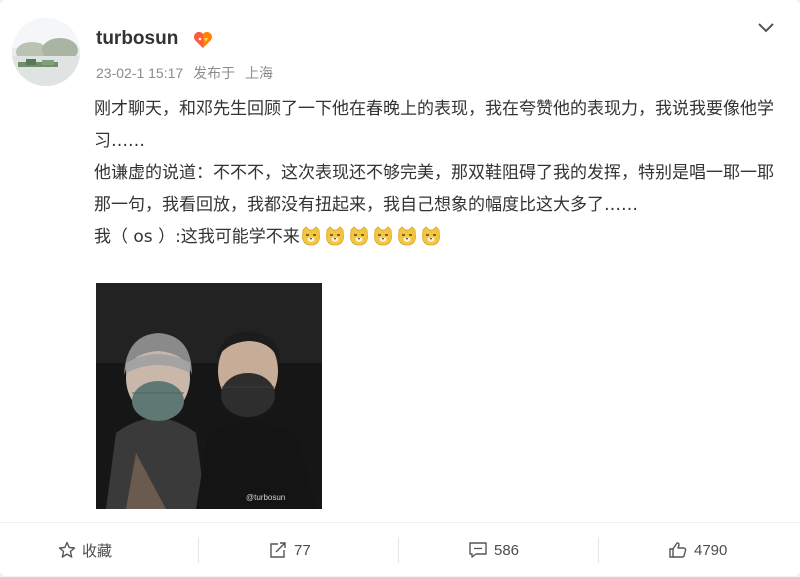 The image size is (800, 577). What do you see at coordinates (266, 497) in the screenshot?
I see `photo-watermark: @turbosun` at bounding box center [266, 497].